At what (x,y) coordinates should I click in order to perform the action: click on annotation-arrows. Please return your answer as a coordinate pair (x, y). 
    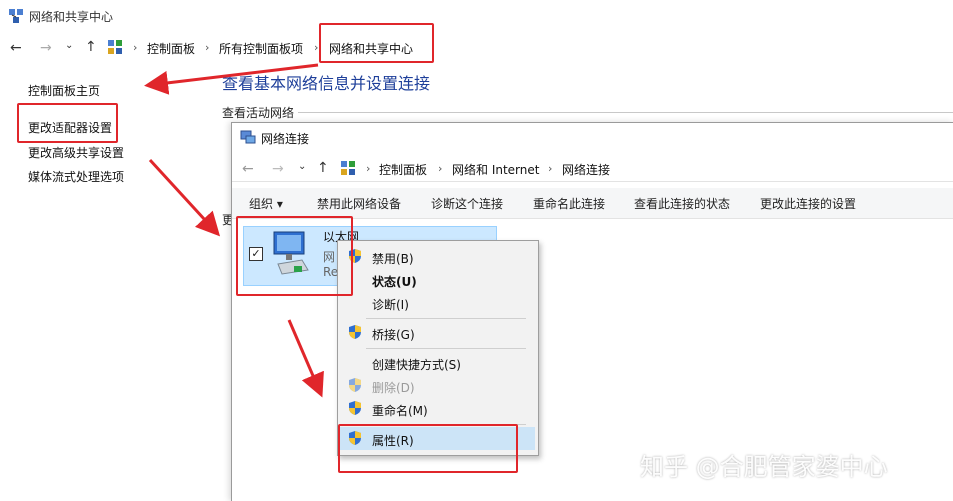
    Looking at the image, I should click on (234, 230).